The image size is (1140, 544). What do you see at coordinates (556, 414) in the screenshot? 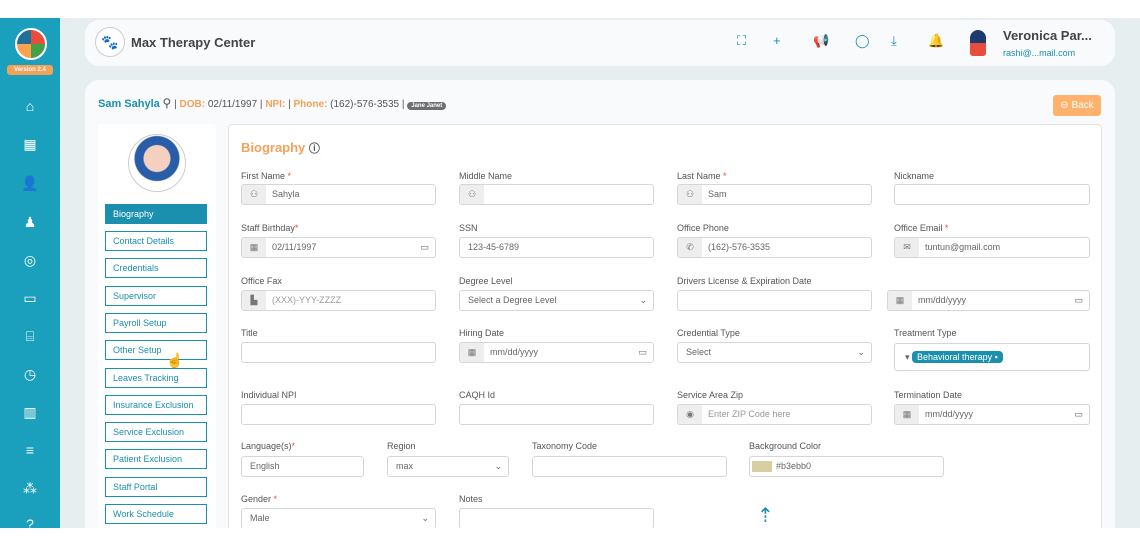
I see `caqh-input` at bounding box center [556, 414].